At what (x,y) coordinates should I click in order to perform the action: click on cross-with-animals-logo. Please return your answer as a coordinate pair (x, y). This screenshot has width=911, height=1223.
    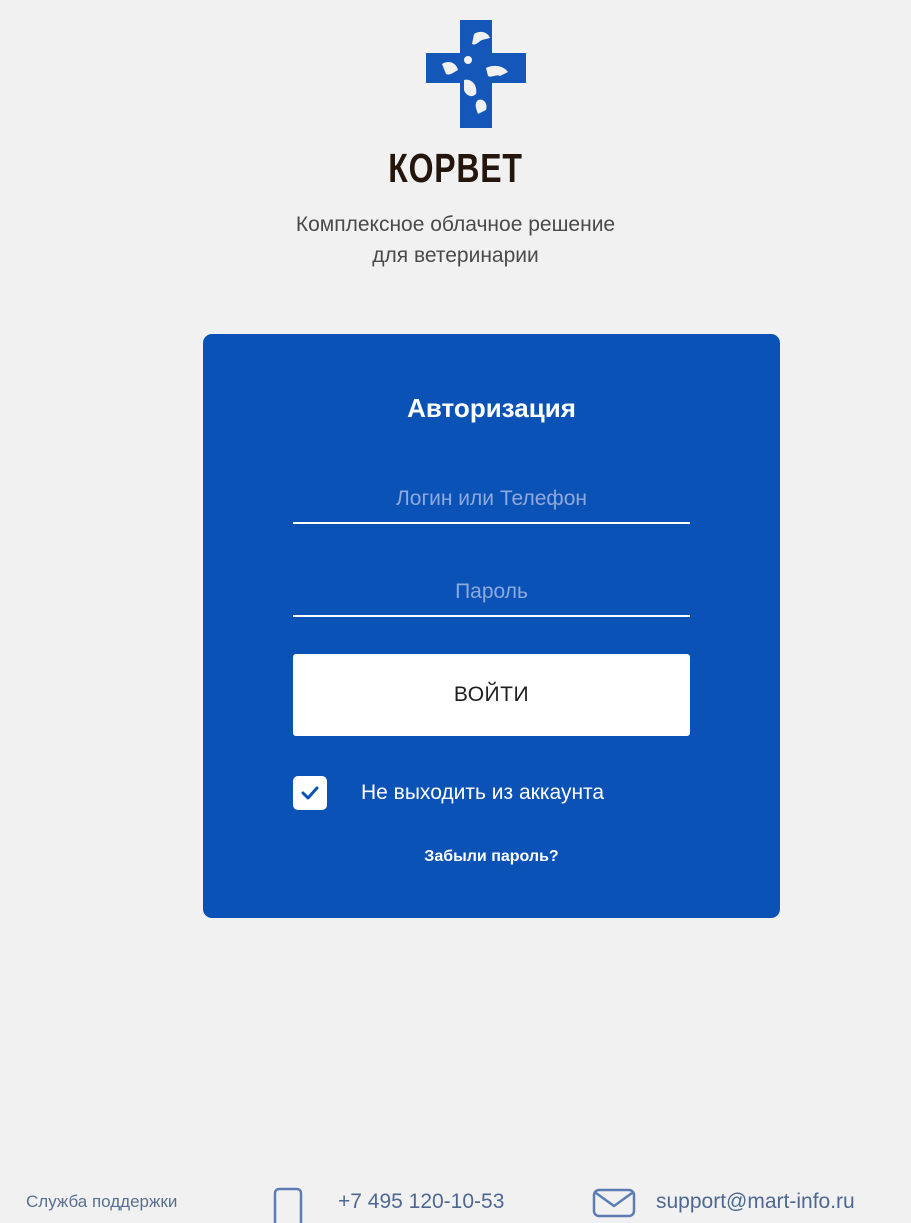
    Looking at the image, I should click on (476, 74).